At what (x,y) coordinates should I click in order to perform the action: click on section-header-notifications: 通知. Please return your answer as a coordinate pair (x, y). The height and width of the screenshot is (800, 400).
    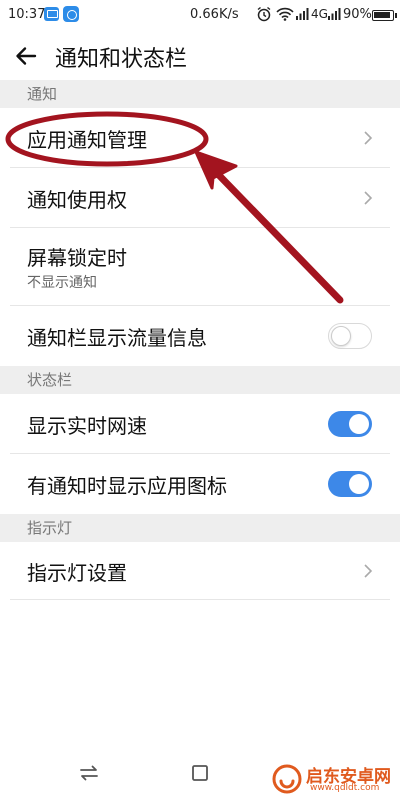
    Looking at the image, I should click on (200, 94).